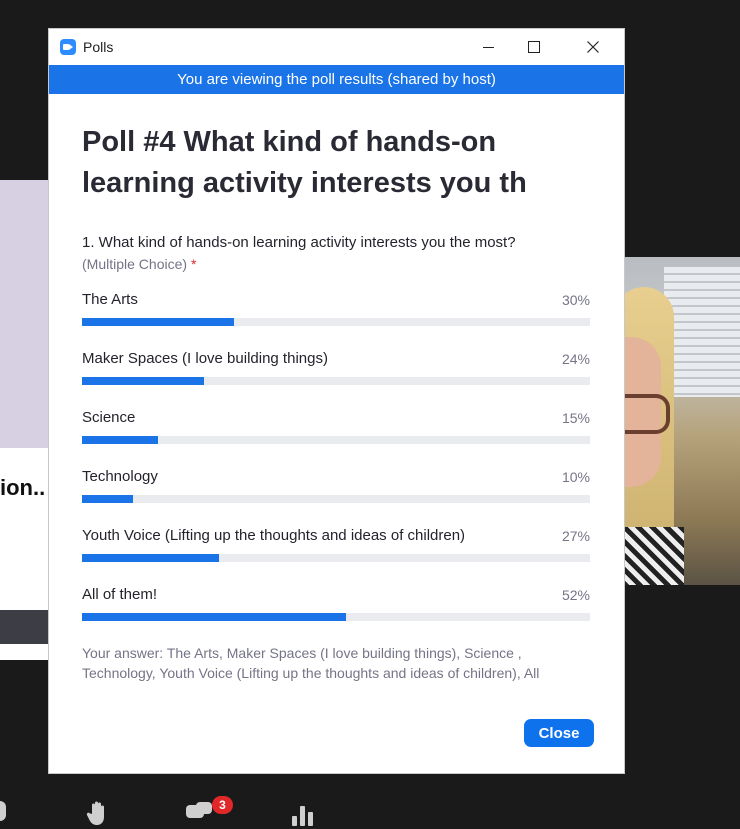 Image resolution: width=740 pixels, height=829 pixels. I want to click on poll-option: Maker Spaces (I love building things) 24%, so click(336, 377).